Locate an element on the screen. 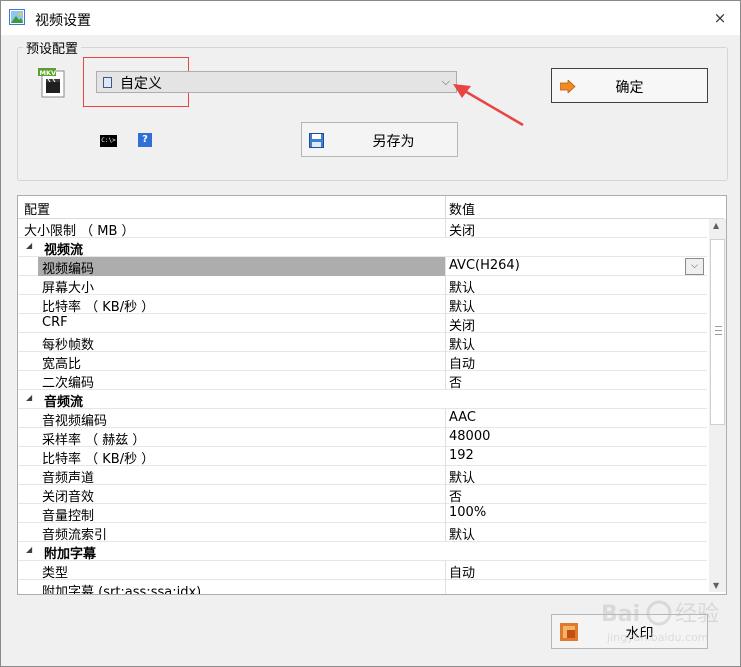 This screenshot has width=741, height=667. close-button: × is located at coordinates (720, 18).